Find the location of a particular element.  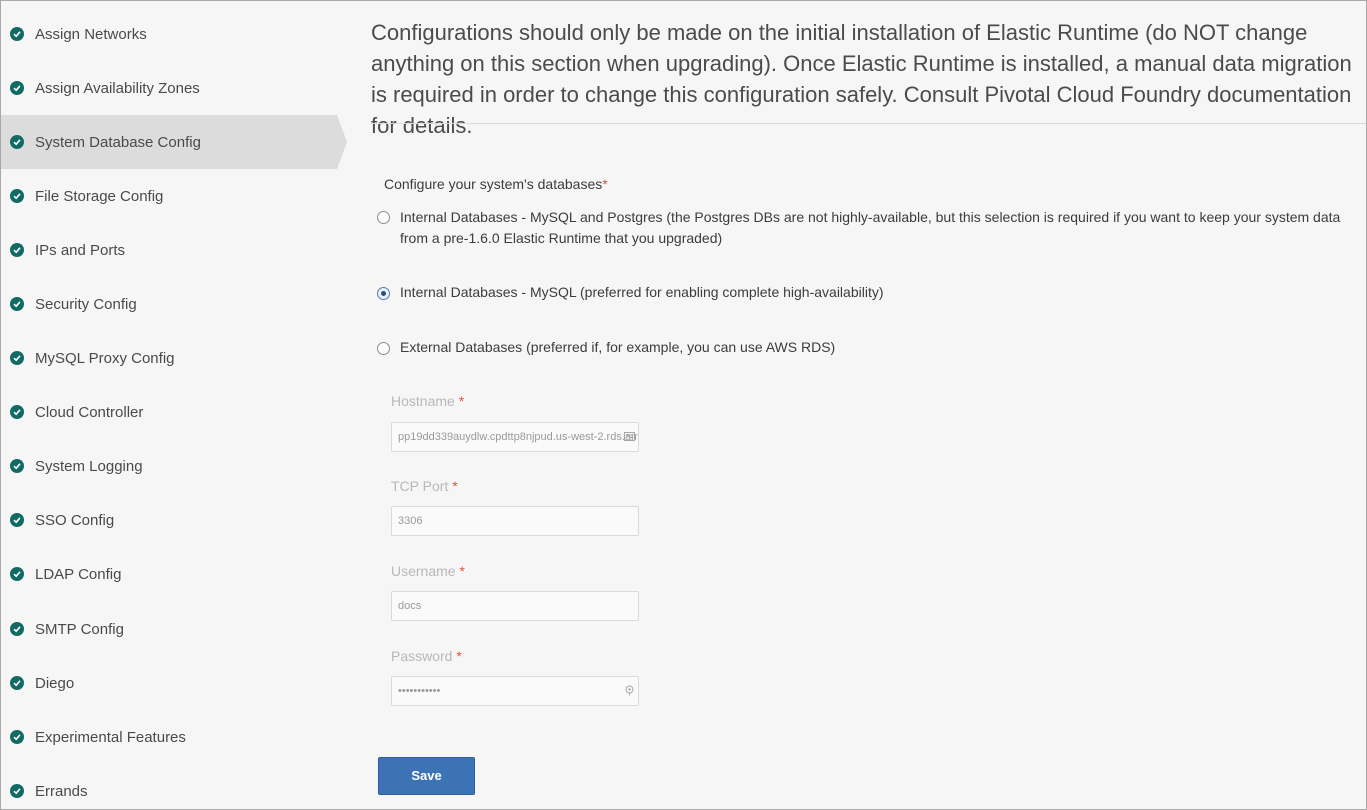

save-button: Save is located at coordinates (426, 776).